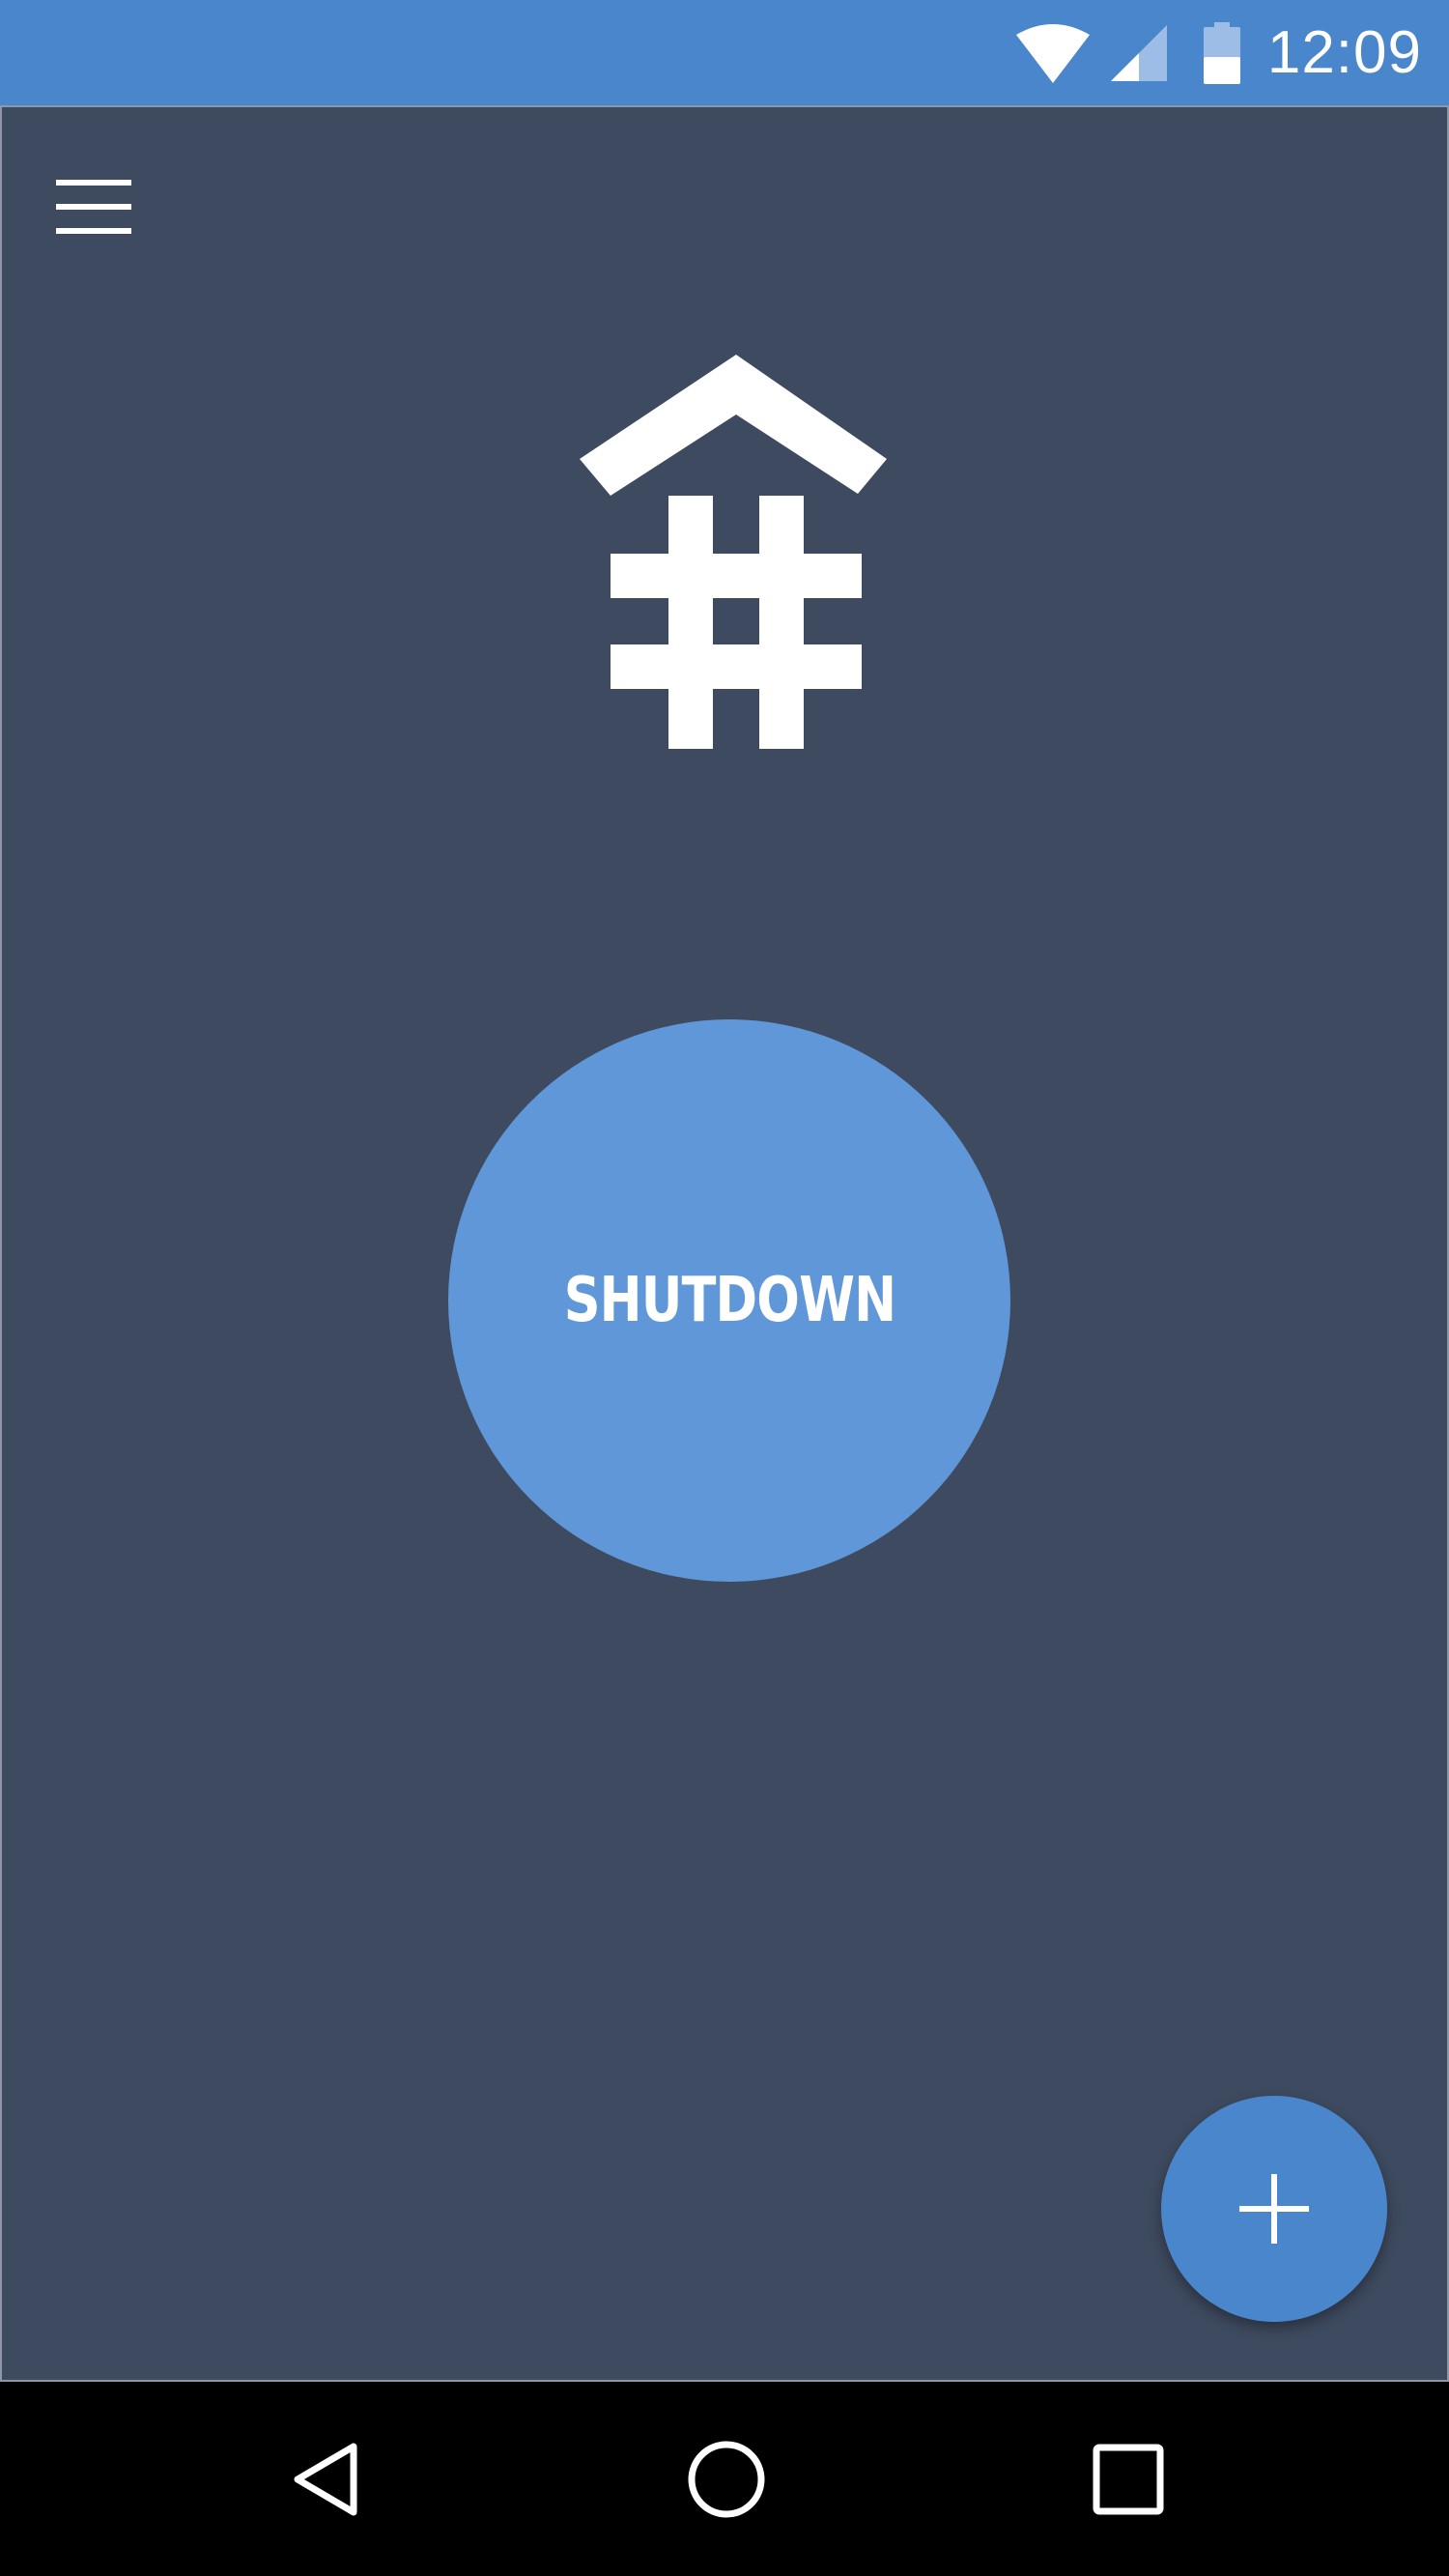 The image size is (1449, 2576). I want to click on battery-icon, so click(1221, 53).